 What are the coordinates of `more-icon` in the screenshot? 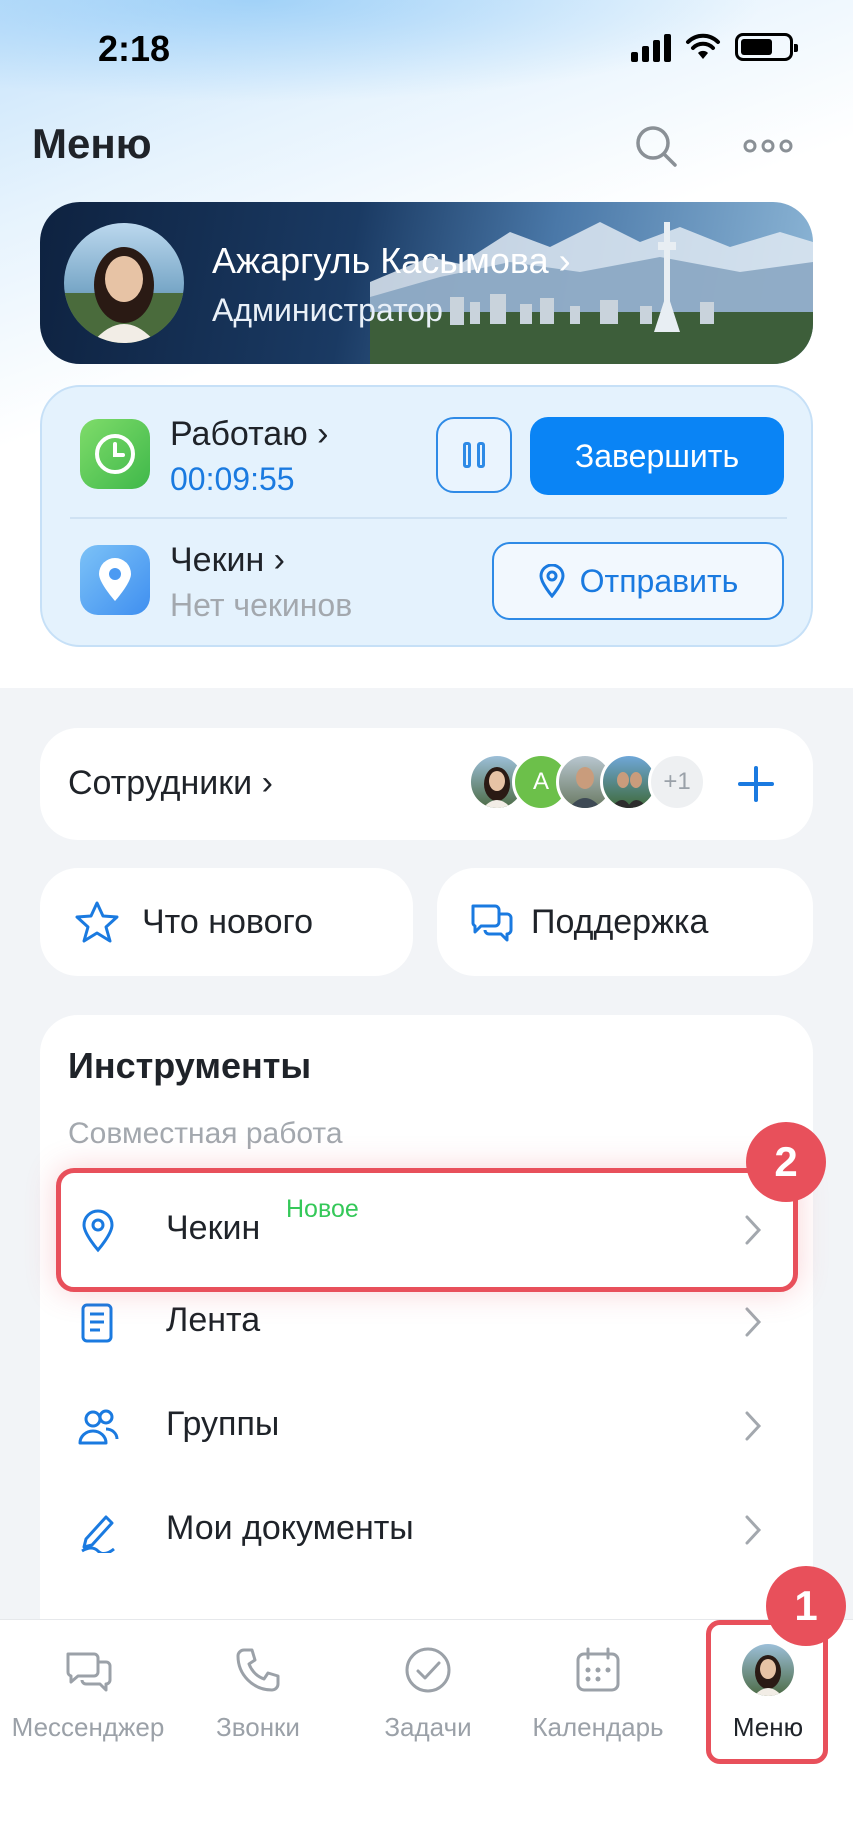 It's located at (768, 146).